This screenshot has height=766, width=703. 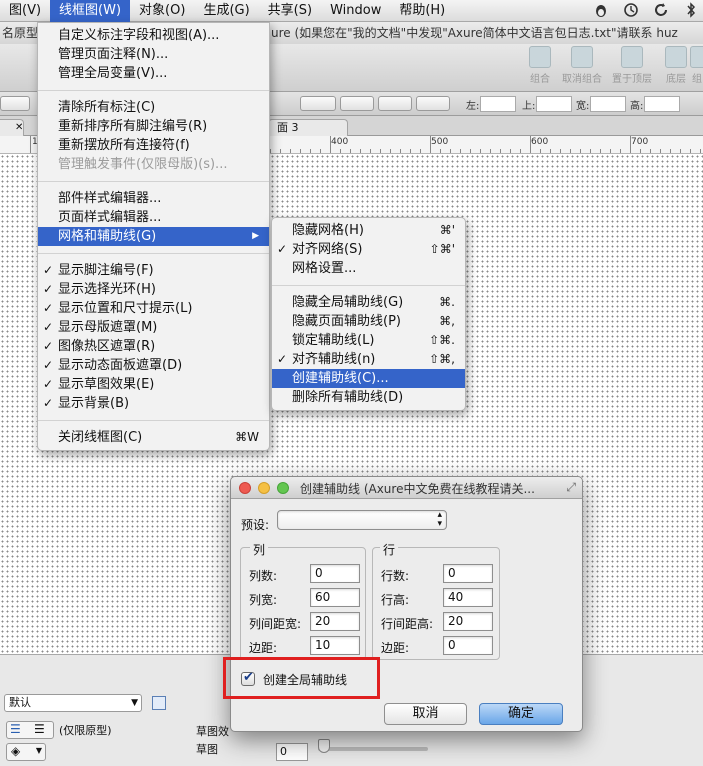 I want to click on fill-color-button: ◈ ▼, so click(x=26, y=752).